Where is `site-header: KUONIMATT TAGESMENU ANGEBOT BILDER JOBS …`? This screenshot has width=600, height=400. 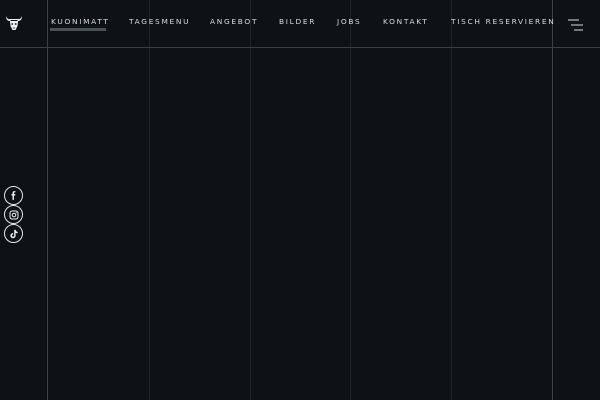
site-header: KUONIMATT TAGESMENU ANGEBOT BILDER JOBS … is located at coordinates (300, 24).